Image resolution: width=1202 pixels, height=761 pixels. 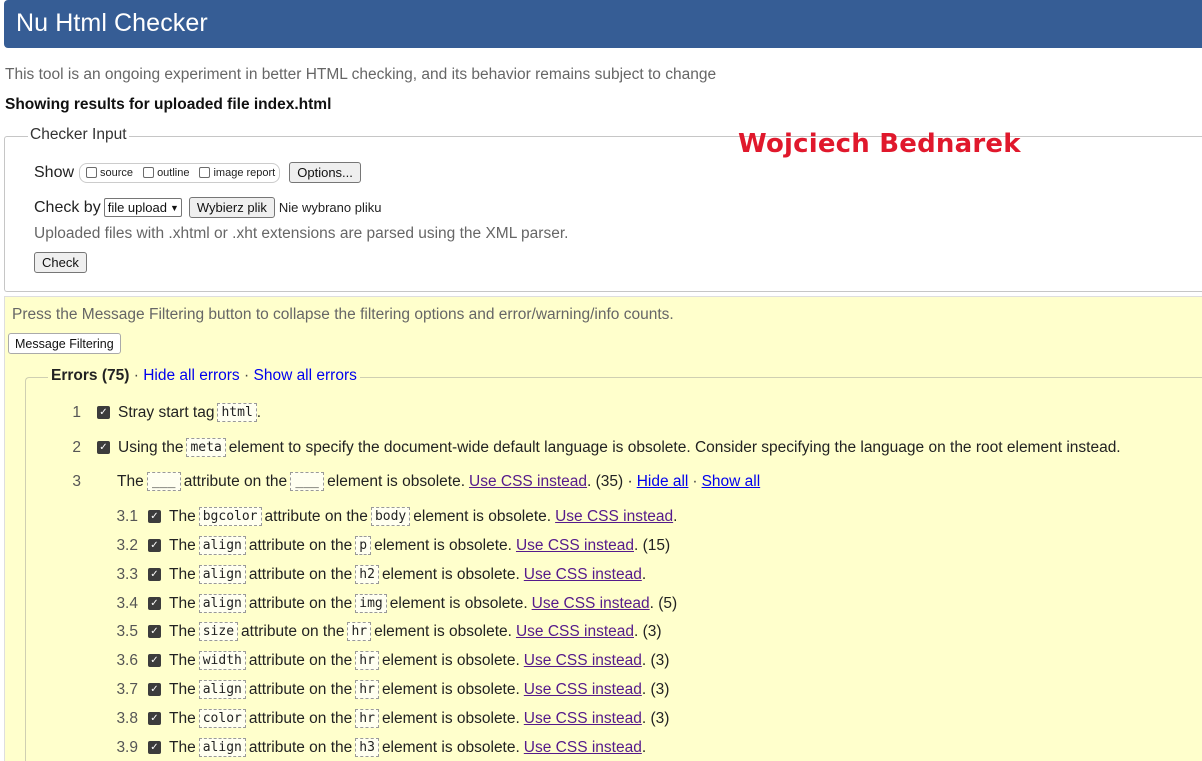 What do you see at coordinates (222, 660) in the screenshot?
I see `code-attribute: width` at bounding box center [222, 660].